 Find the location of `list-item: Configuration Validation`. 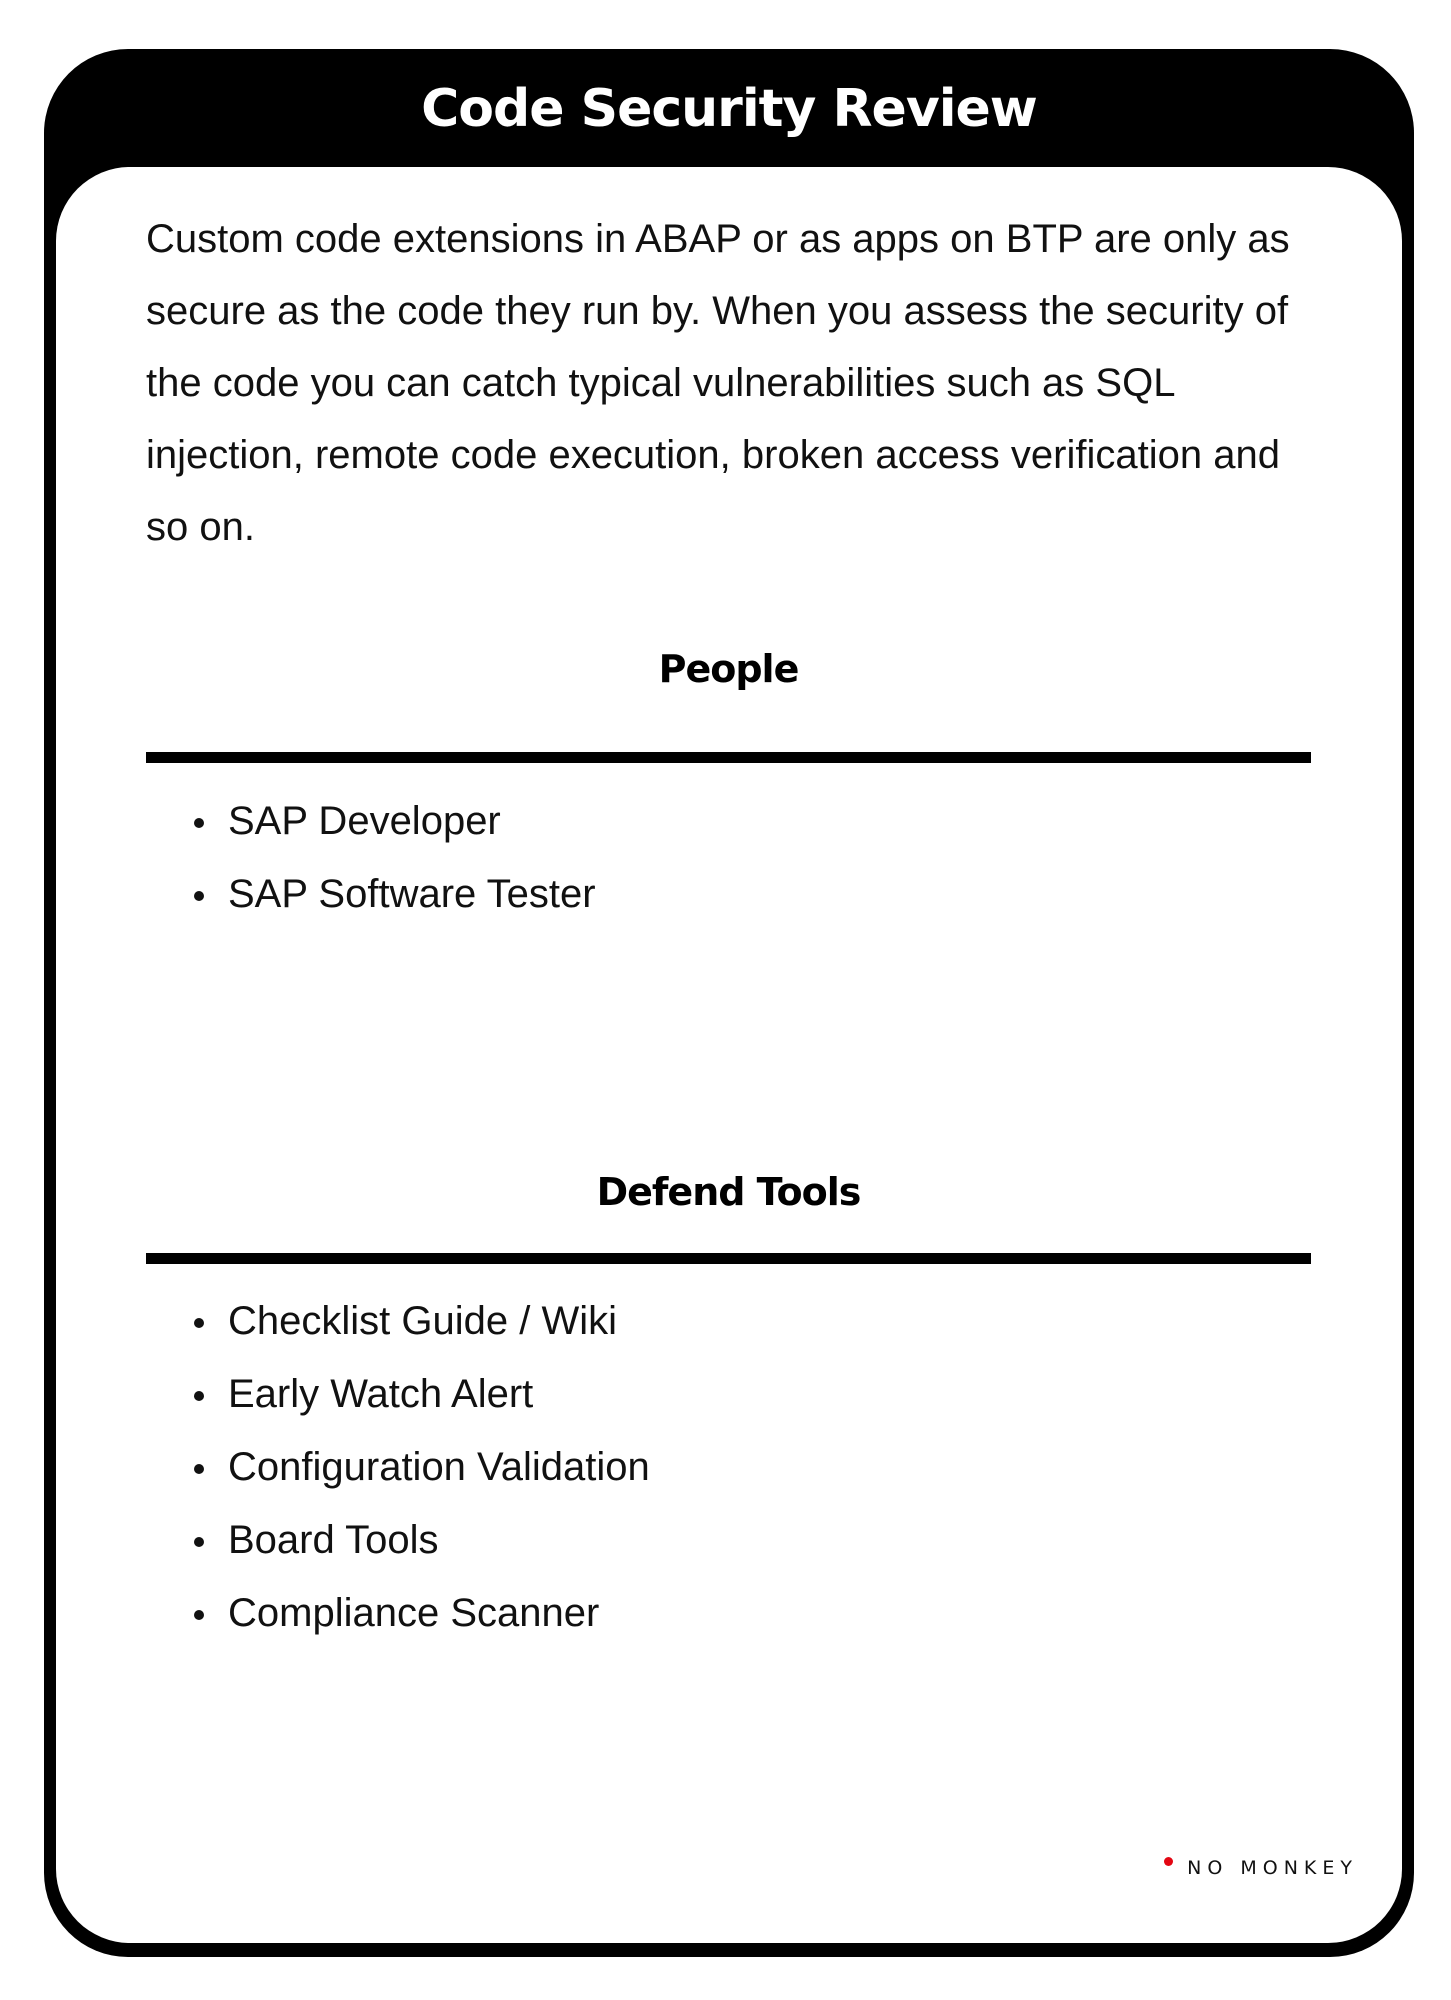

list-item: Configuration Validation is located at coordinates (728, 1467).